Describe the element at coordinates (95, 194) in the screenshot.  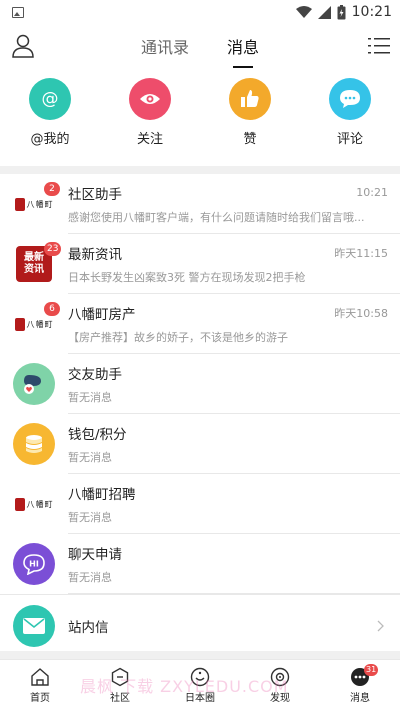
I see `message-title: 社区助手` at that location.